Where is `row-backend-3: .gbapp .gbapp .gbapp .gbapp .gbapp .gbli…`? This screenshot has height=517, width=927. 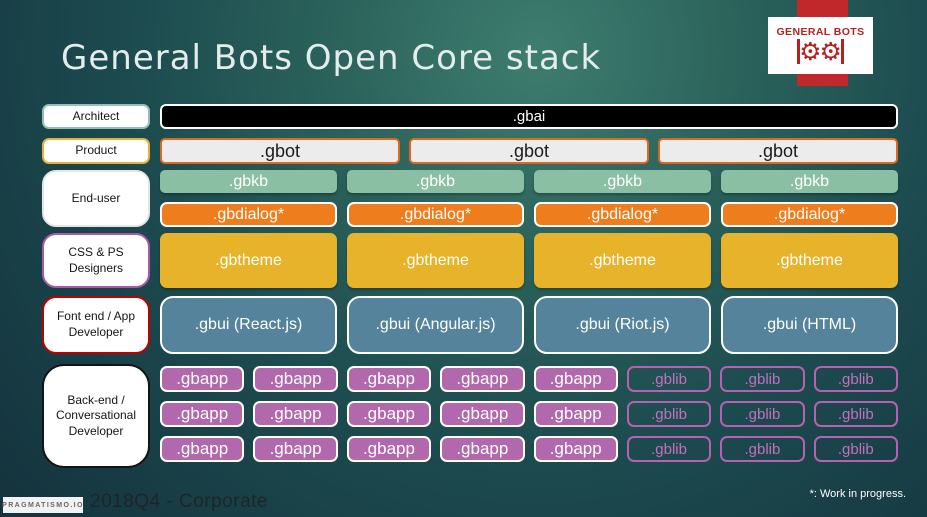
row-backend-3: .gbapp .gbapp .gbapp .gbapp .gbapp .gbli… is located at coordinates (529, 449).